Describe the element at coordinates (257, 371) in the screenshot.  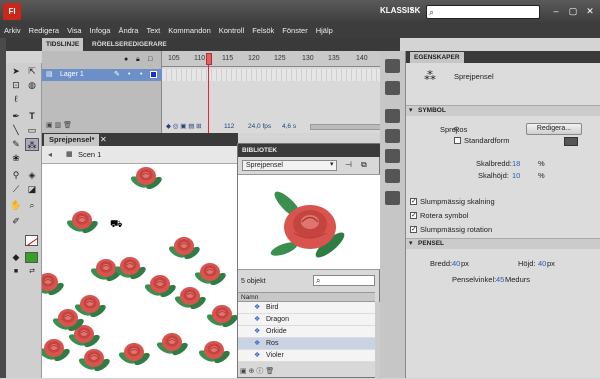
I see `library-footer-icons: ▣ ⊕ ⓘ 🗑︎` at that location.